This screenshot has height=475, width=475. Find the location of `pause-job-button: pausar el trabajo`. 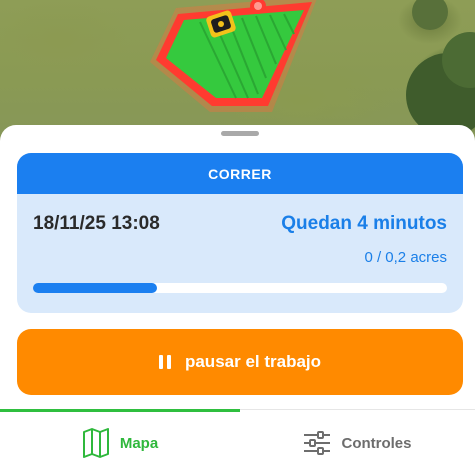

pause-job-button: pausar el trabajo is located at coordinates (240, 362).